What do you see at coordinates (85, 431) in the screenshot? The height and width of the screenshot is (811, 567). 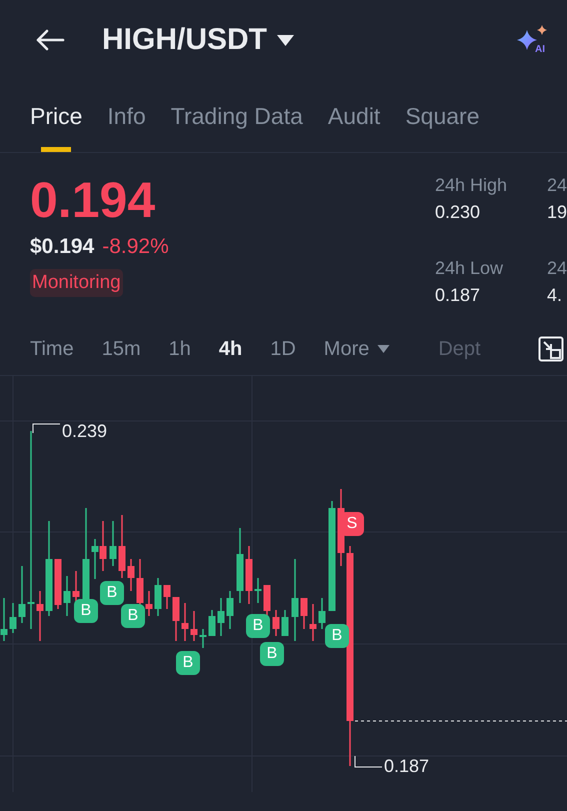 I see `high-price-label: 0.239` at bounding box center [85, 431].